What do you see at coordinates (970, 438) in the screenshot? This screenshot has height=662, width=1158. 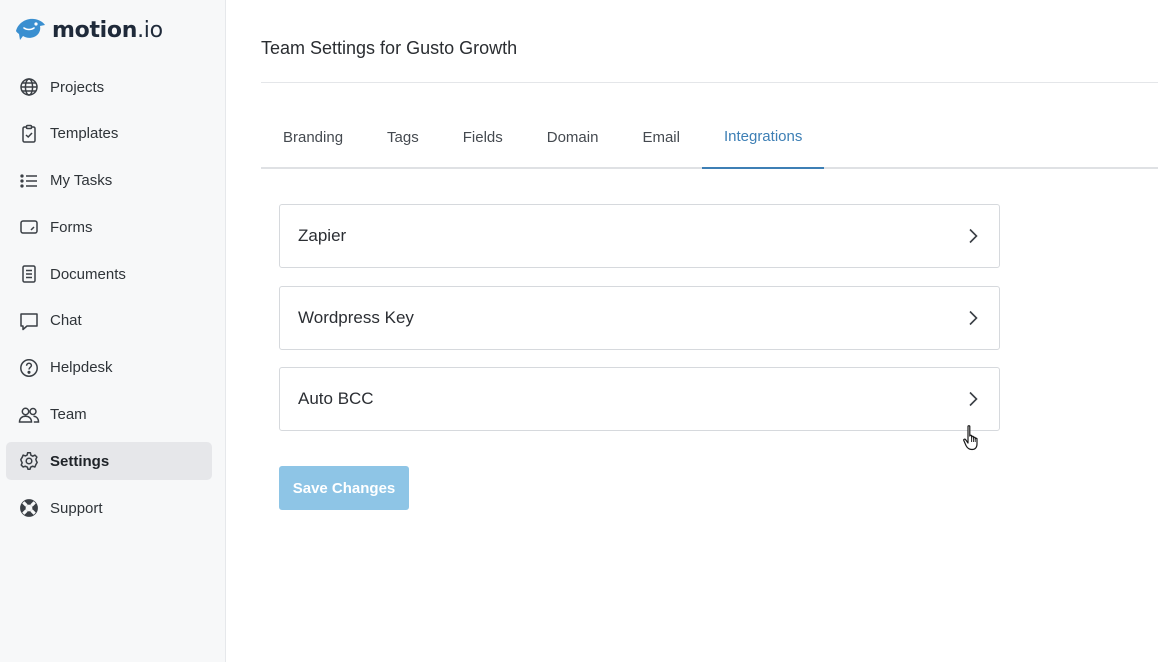 I see `hand-pointer-cursor-icon` at bounding box center [970, 438].